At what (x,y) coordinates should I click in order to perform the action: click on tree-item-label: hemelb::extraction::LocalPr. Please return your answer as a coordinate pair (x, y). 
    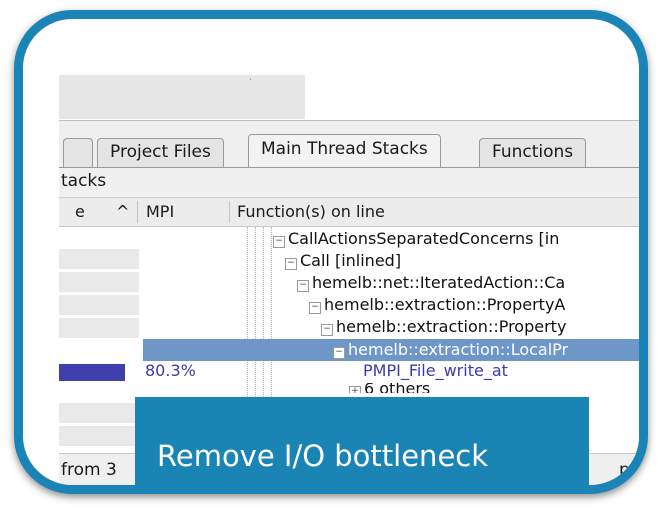
    Looking at the image, I should click on (458, 349).